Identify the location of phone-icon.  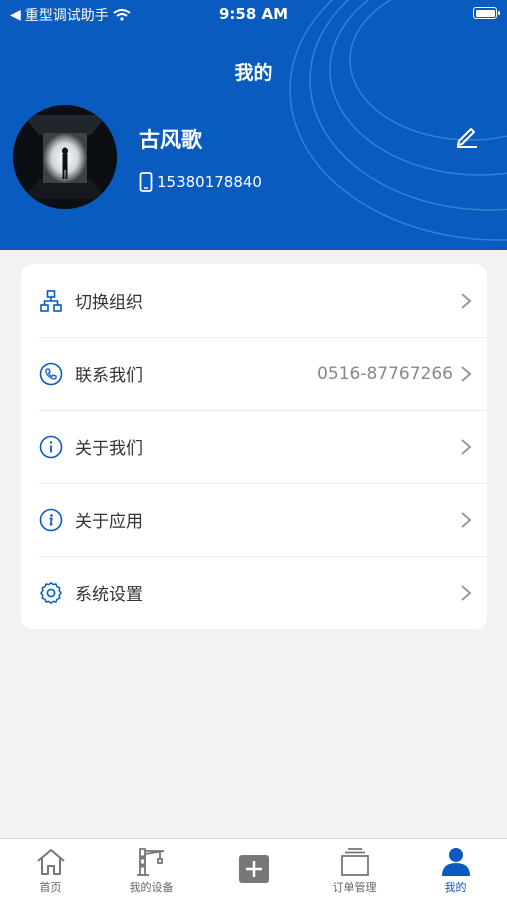
(51, 373).